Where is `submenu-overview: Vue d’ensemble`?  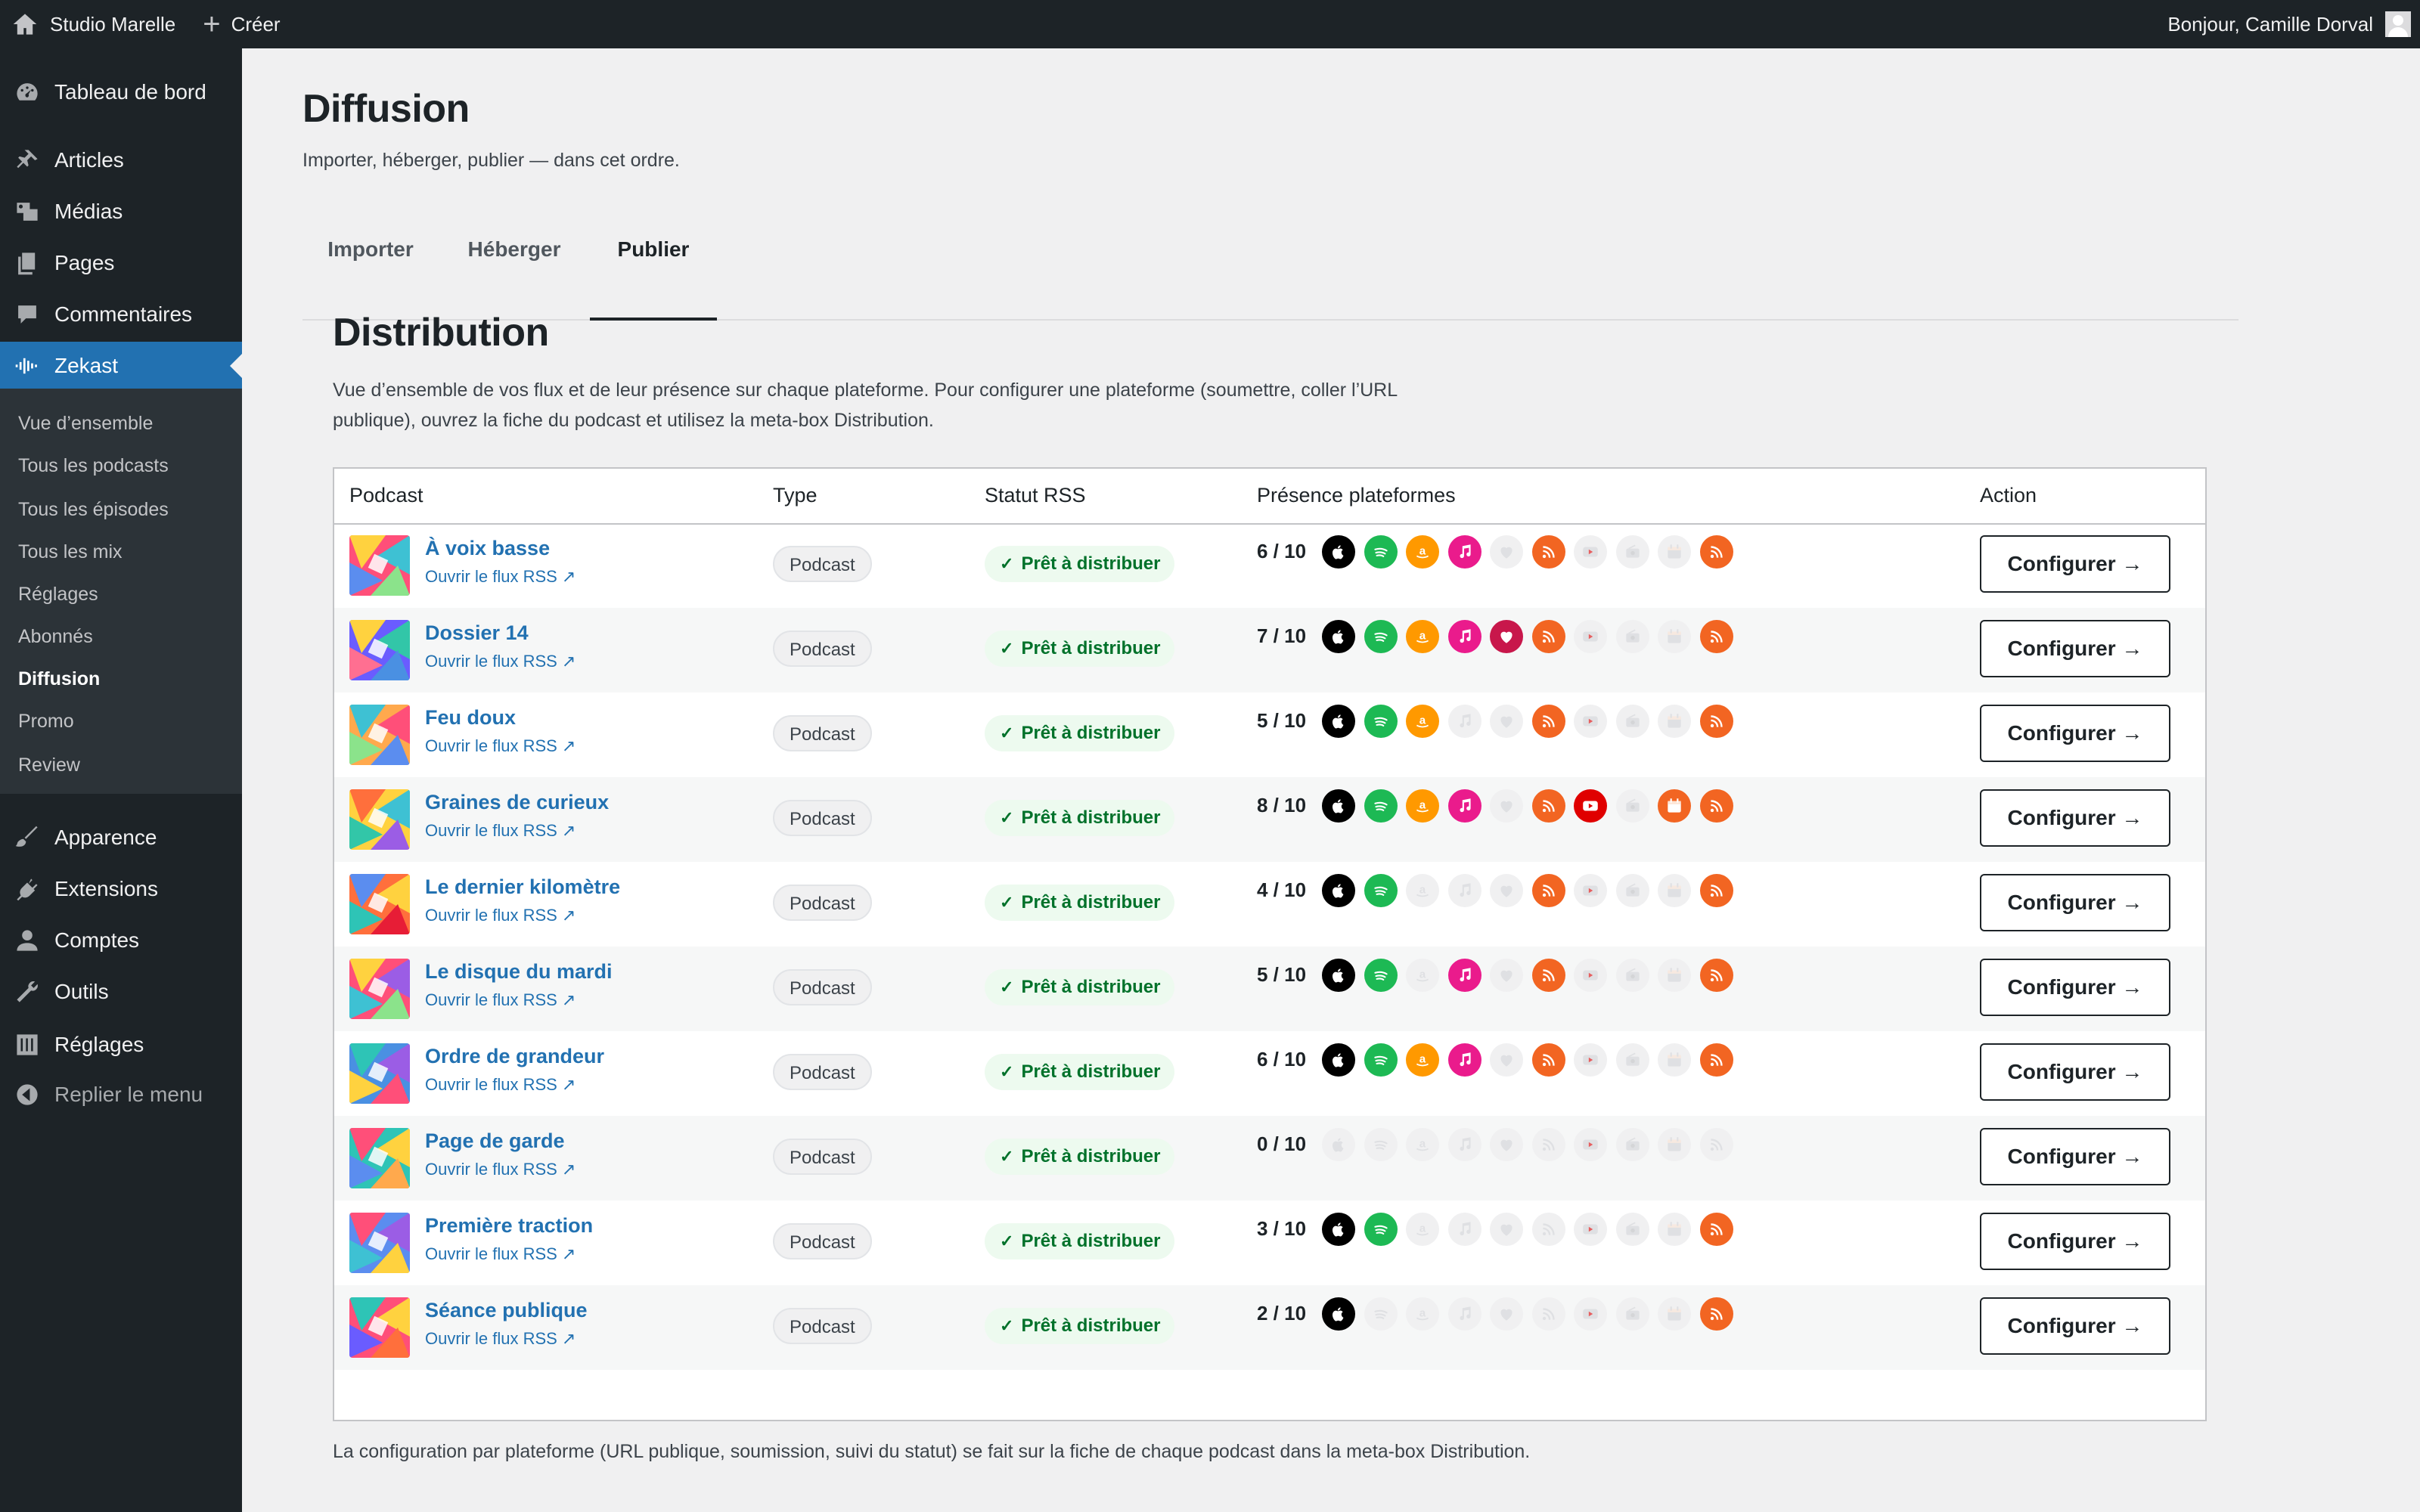
submenu-overview: Vue d’ensemble is located at coordinates (85, 424).